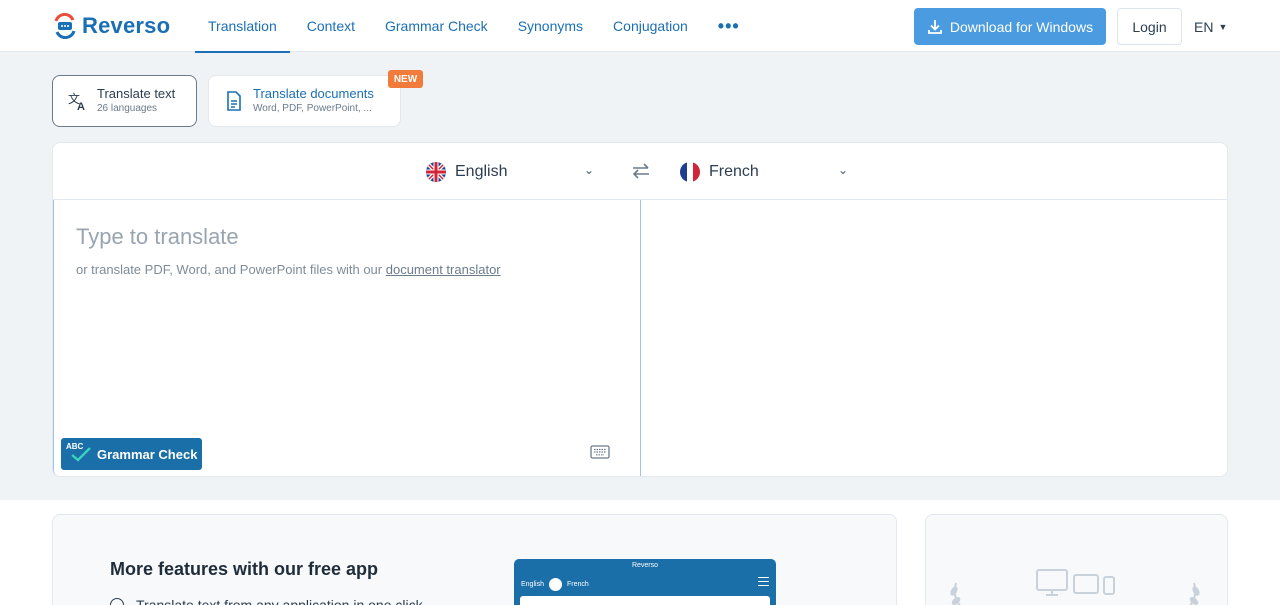 This screenshot has height=605, width=1280. Describe the element at coordinates (729, 26) in the screenshot. I see `nav-more-icon: •••` at that location.